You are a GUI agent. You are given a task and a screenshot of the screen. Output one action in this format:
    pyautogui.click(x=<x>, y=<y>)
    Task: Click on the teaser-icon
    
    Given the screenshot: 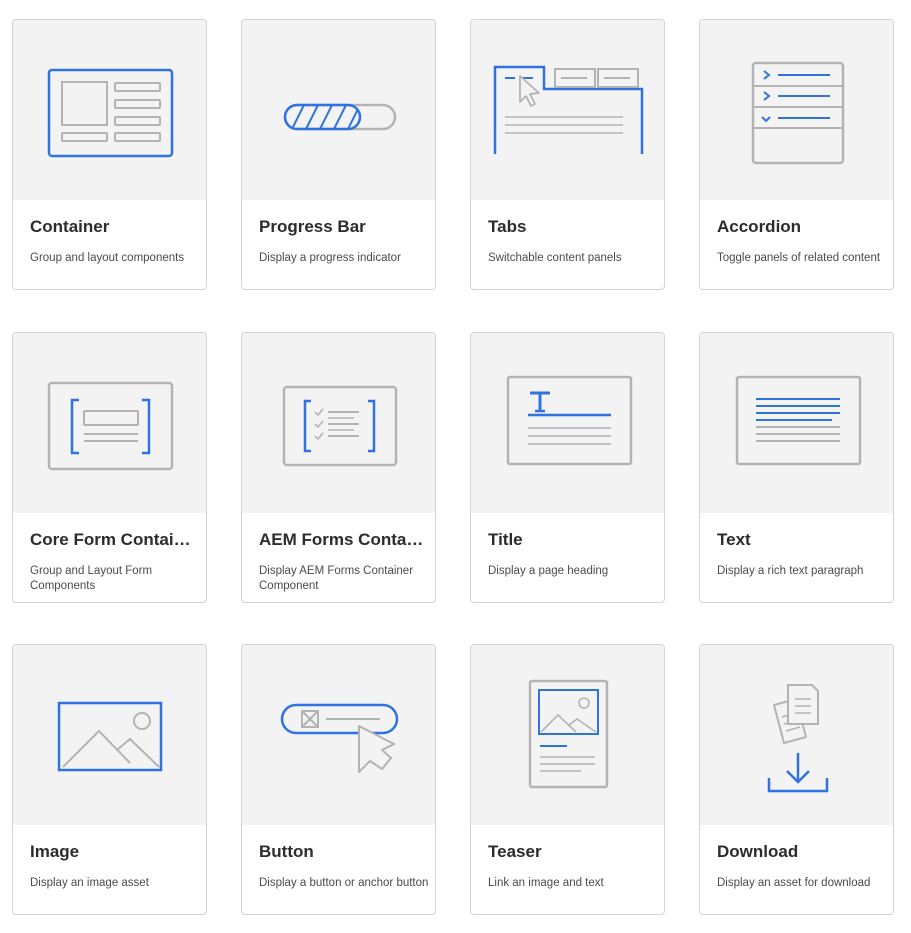 What is the action you would take?
    pyautogui.click(x=568, y=734)
    